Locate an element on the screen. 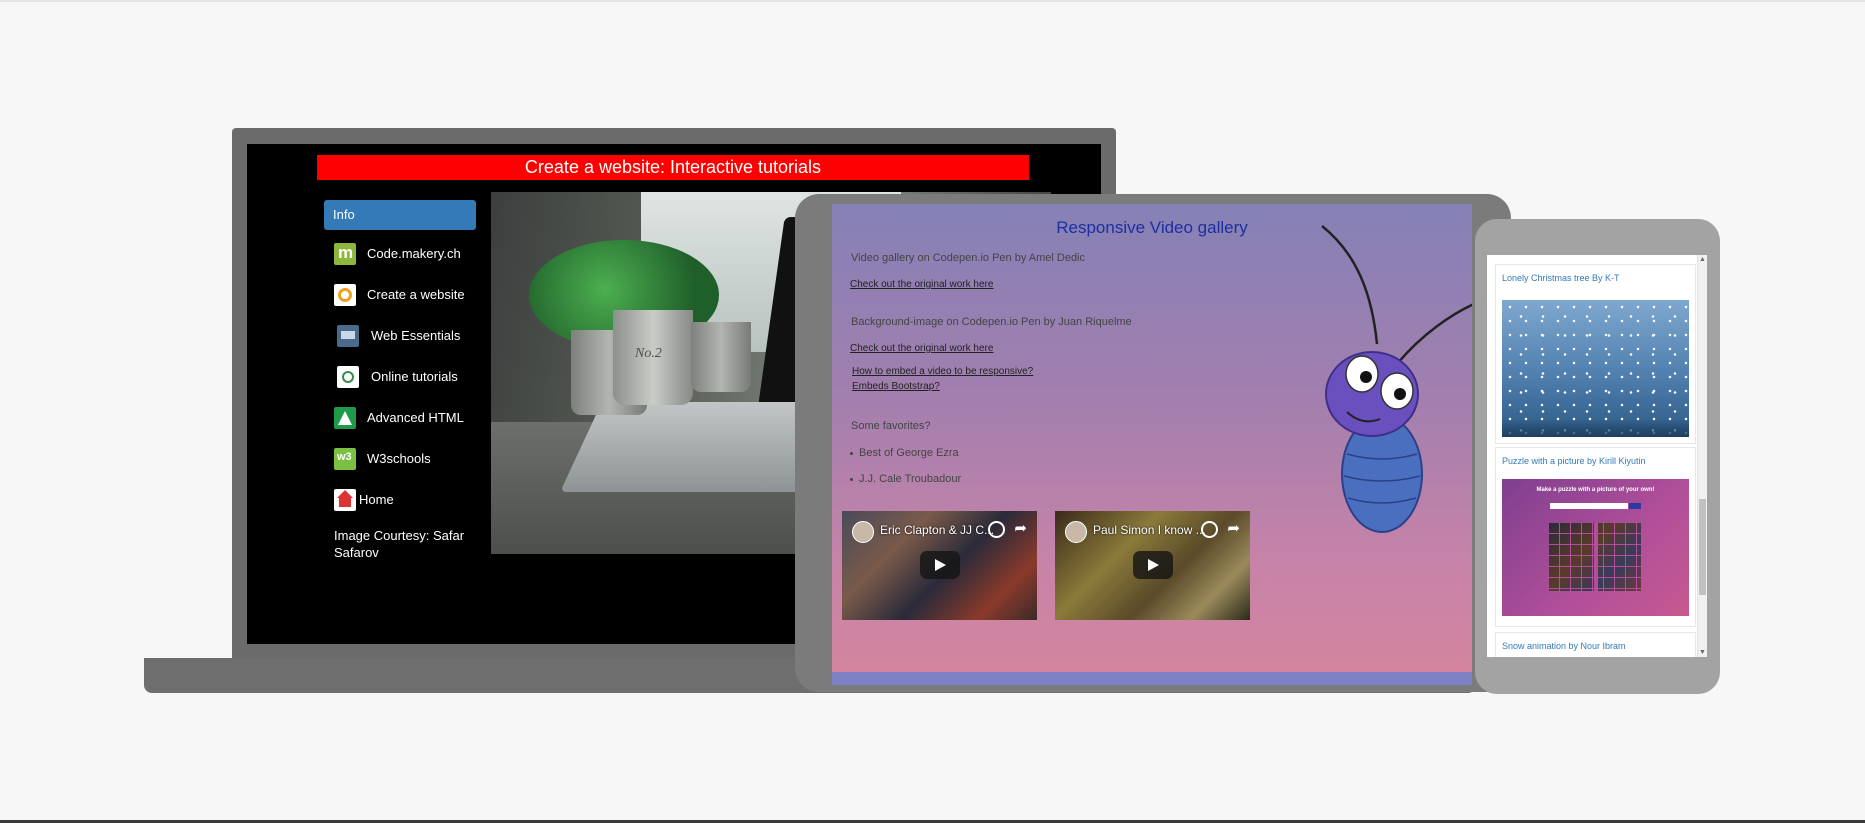 This screenshot has width=1865, height=823. online-tutorials-icon is located at coordinates (348, 377).